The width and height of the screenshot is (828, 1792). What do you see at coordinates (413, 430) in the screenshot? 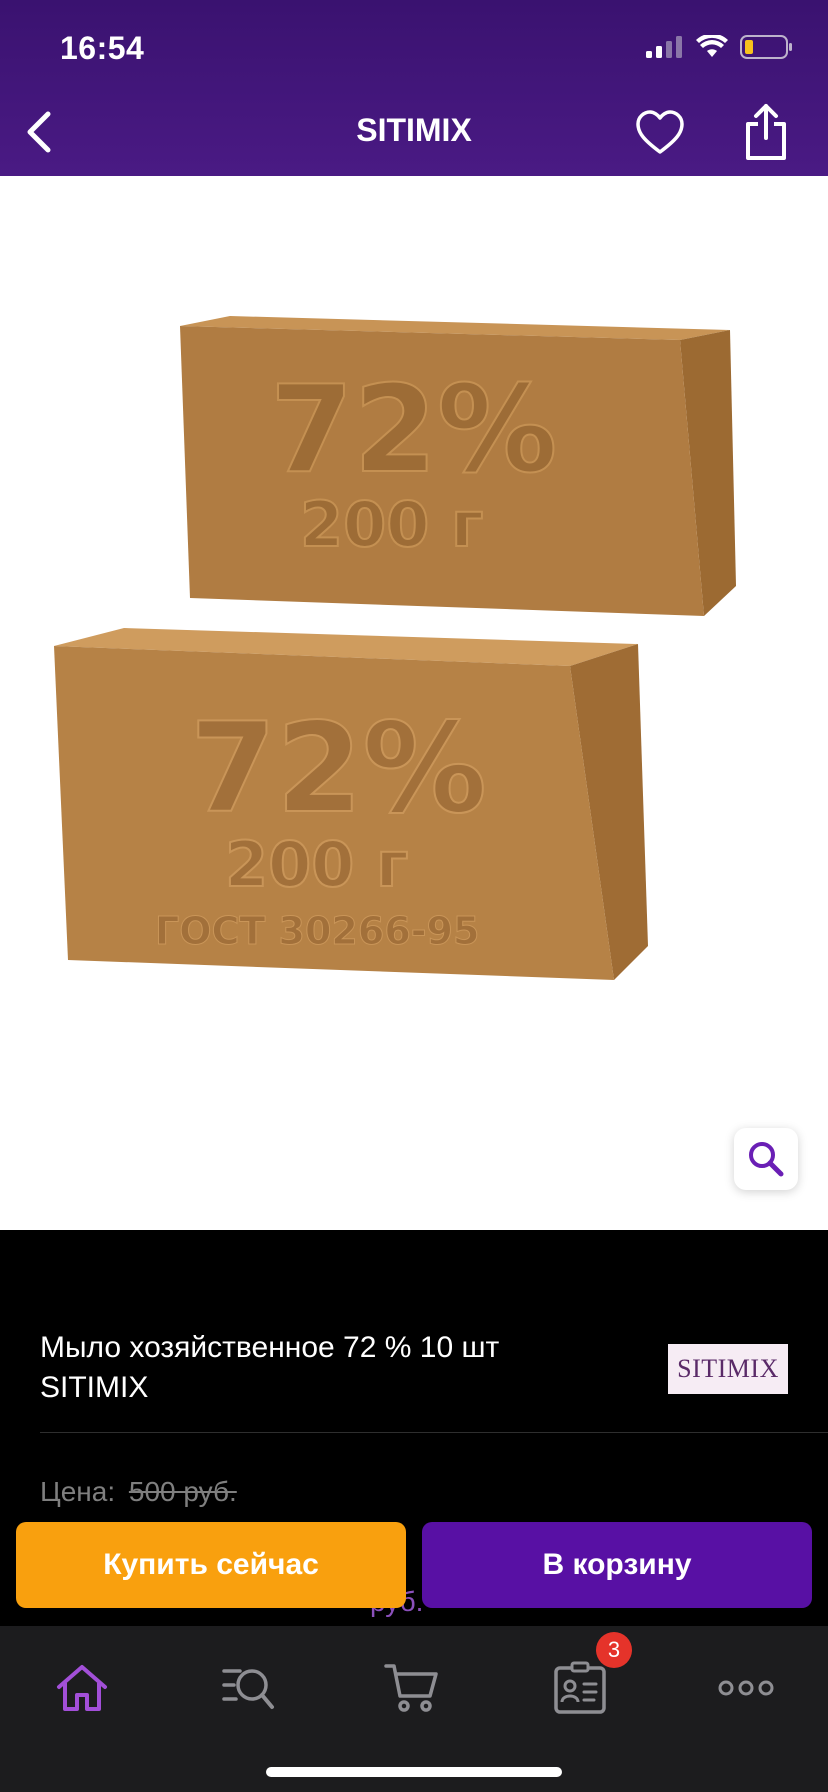
I see `soap-back-percent: 72%` at bounding box center [413, 430].